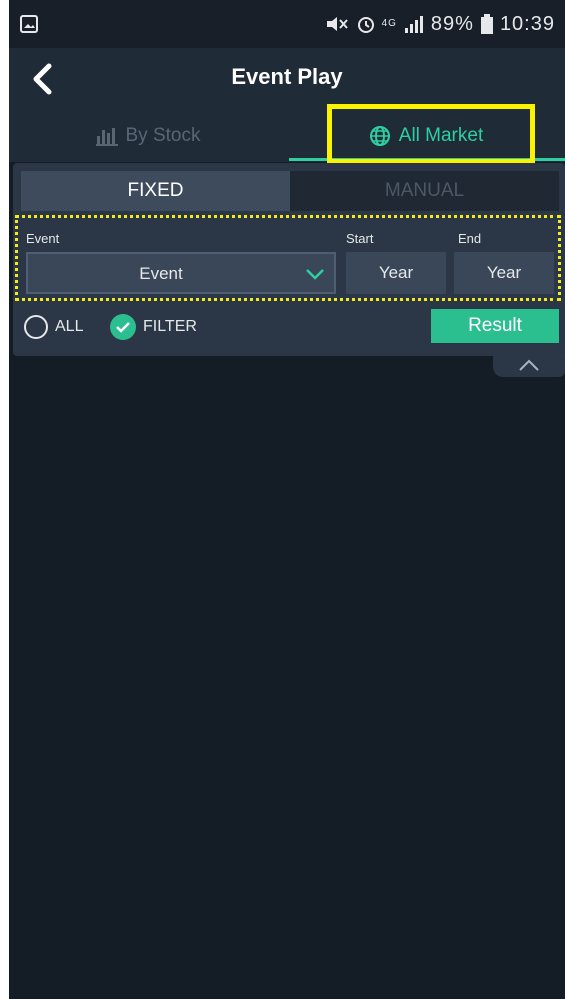 The image size is (565, 999). What do you see at coordinates (424, 191) in the screenshot?
I see `manual-tab: MANUAL` at bounding box center [424, 191].